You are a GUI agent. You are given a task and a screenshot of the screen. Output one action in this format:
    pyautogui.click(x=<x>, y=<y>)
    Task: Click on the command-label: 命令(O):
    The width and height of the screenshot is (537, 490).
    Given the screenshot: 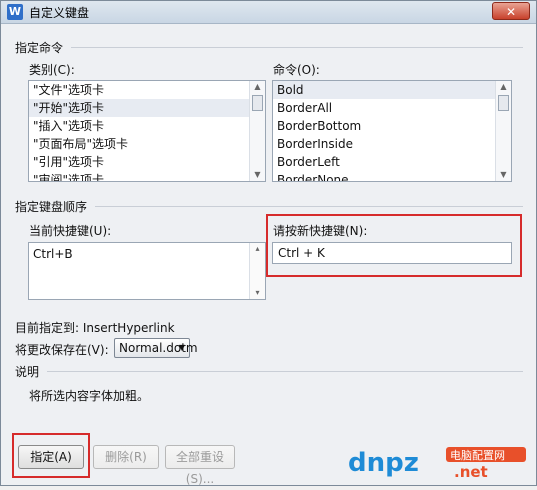 What is the action you would take?
    pyautogui.click(x=296, y=70)
    